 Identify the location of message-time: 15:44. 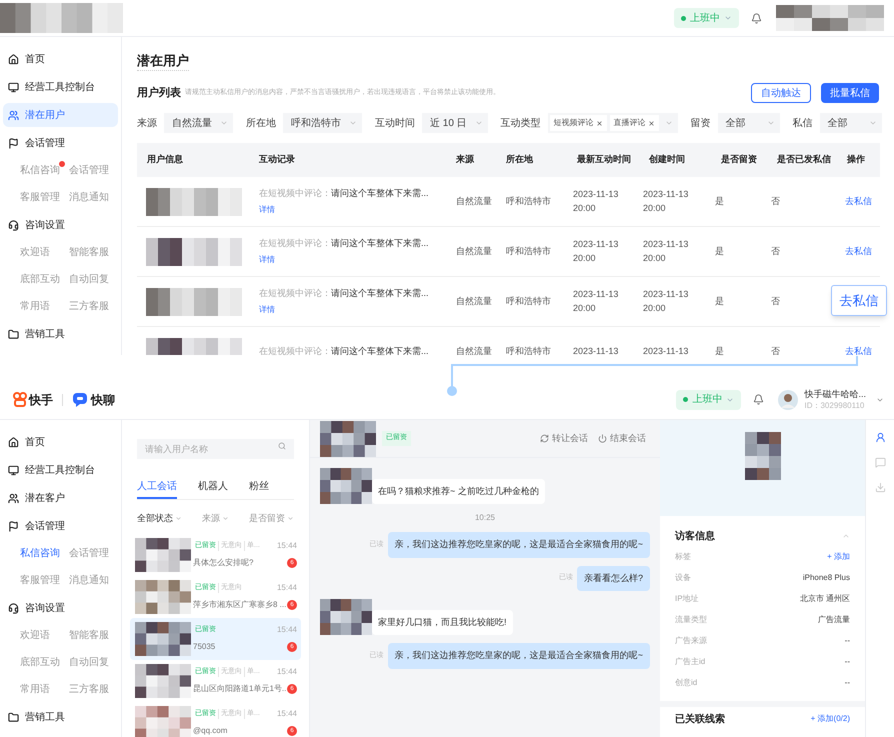
(286, 546).